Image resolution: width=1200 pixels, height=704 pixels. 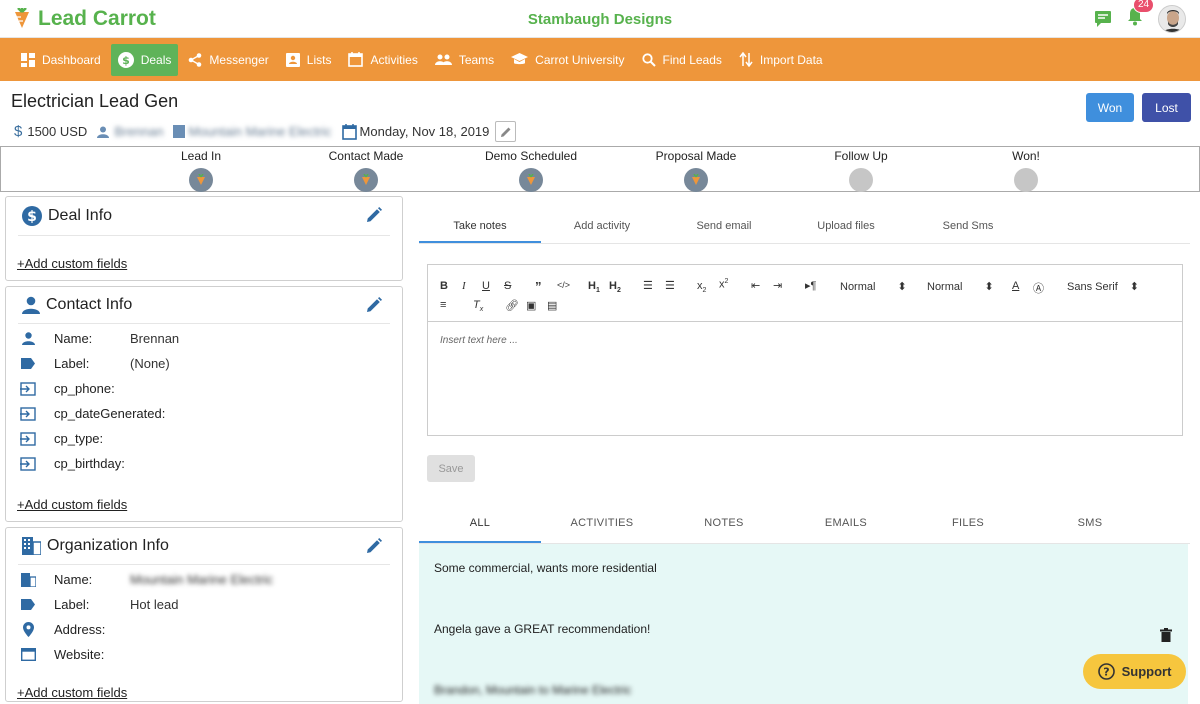 What do you see at coordinates (846, 524) in the screenshot?
I see `tab-emails: EMAILS` at bounding box center [846, 524].